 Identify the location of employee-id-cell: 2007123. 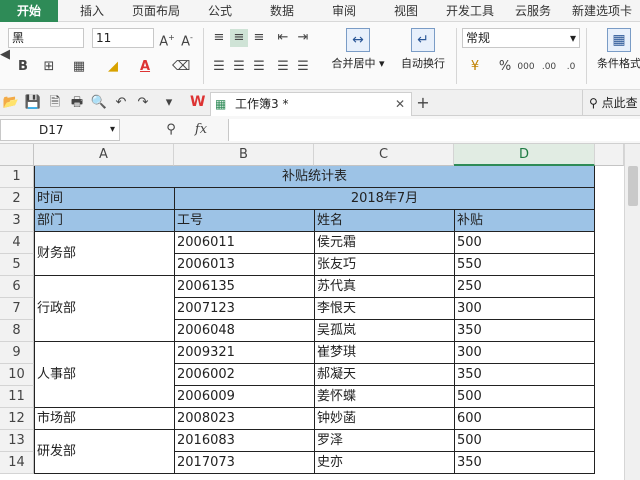
(245, 309).